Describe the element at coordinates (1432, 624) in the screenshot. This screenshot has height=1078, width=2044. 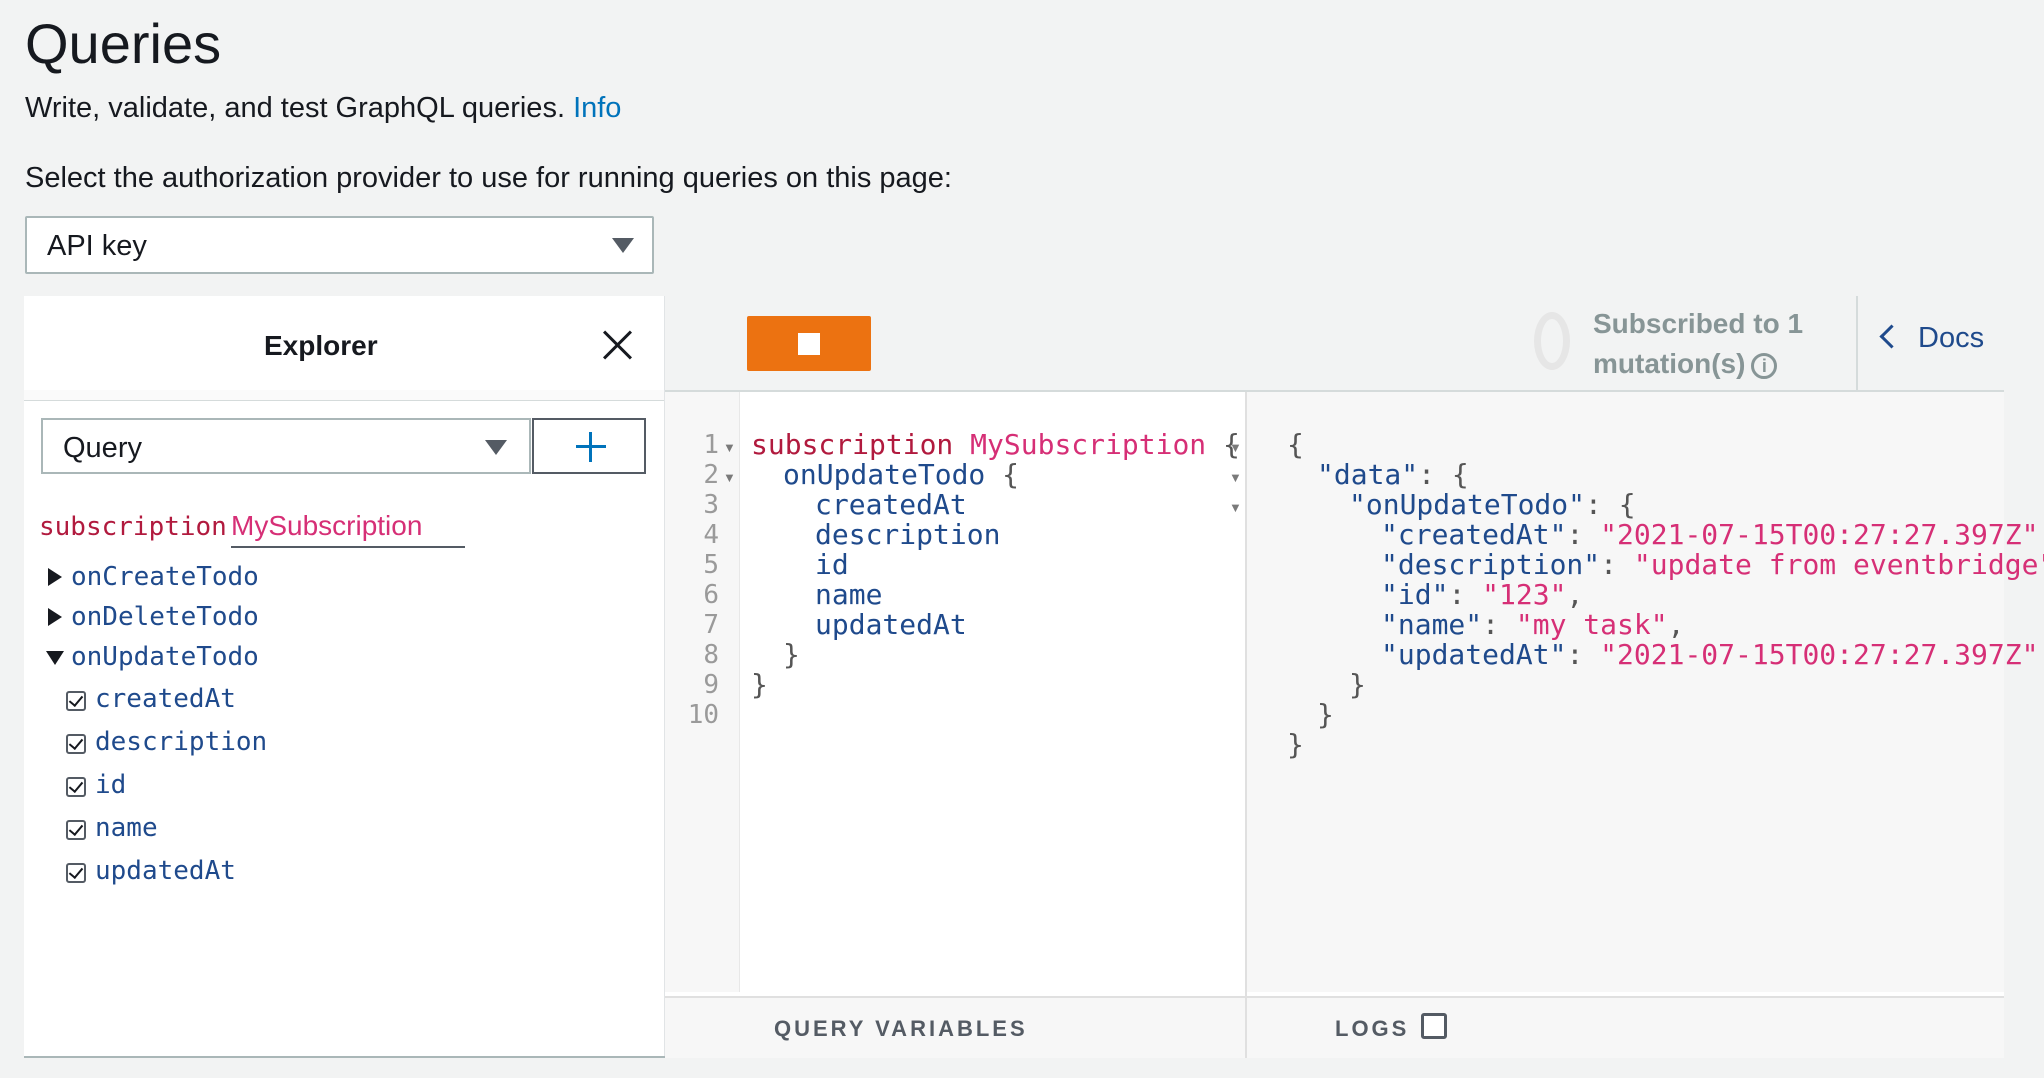
I see `json-key: "name"` at that location.